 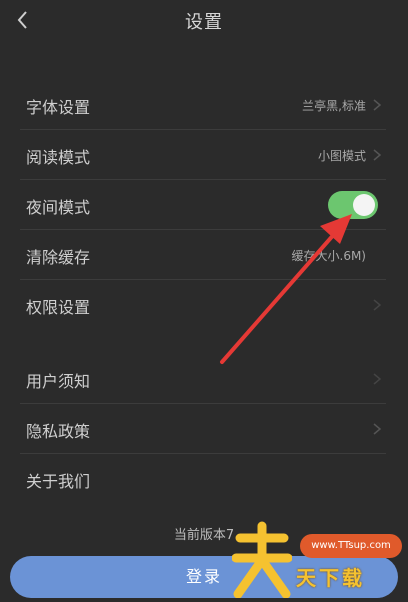 What do you see at coordinates (203, 379) in the screenshot?
I see `settings-item-user-notice: 用户须知` at bounding box center [203, 379].